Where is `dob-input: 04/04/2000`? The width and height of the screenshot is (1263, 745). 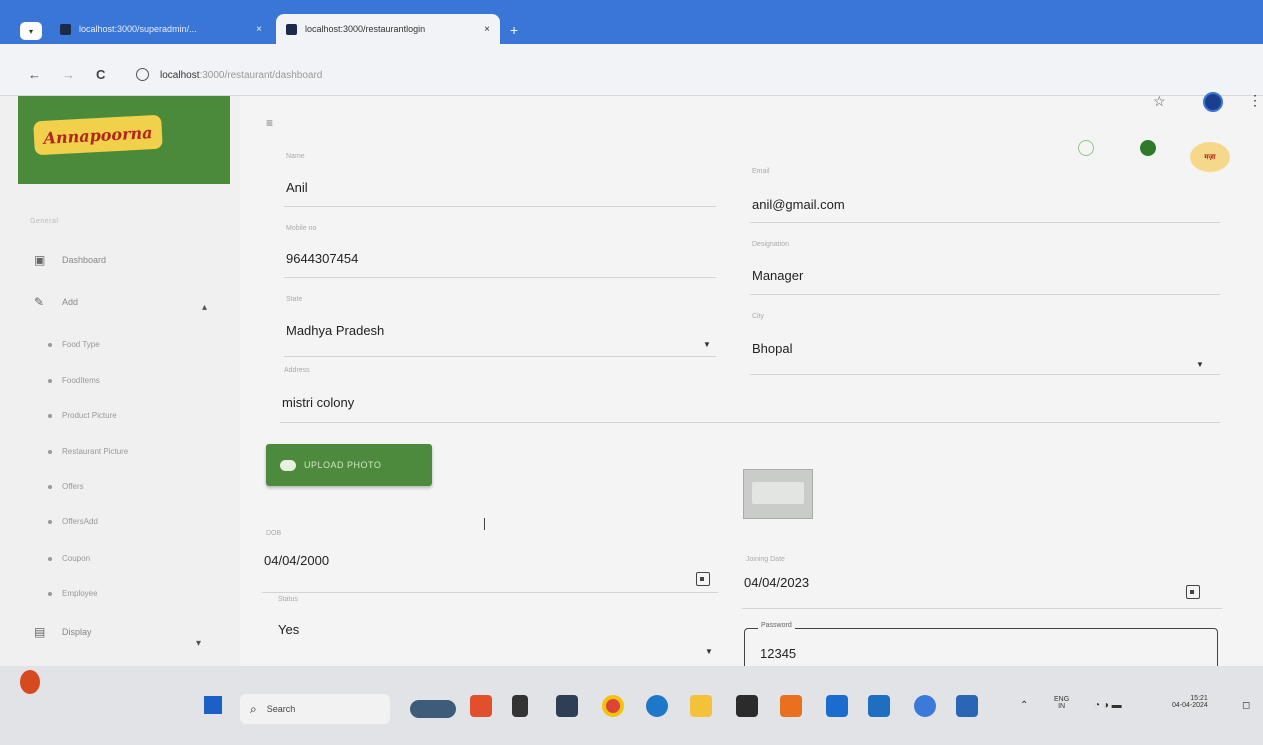
dob-input: 04/04/2000 is located at coordinates (296, 560).